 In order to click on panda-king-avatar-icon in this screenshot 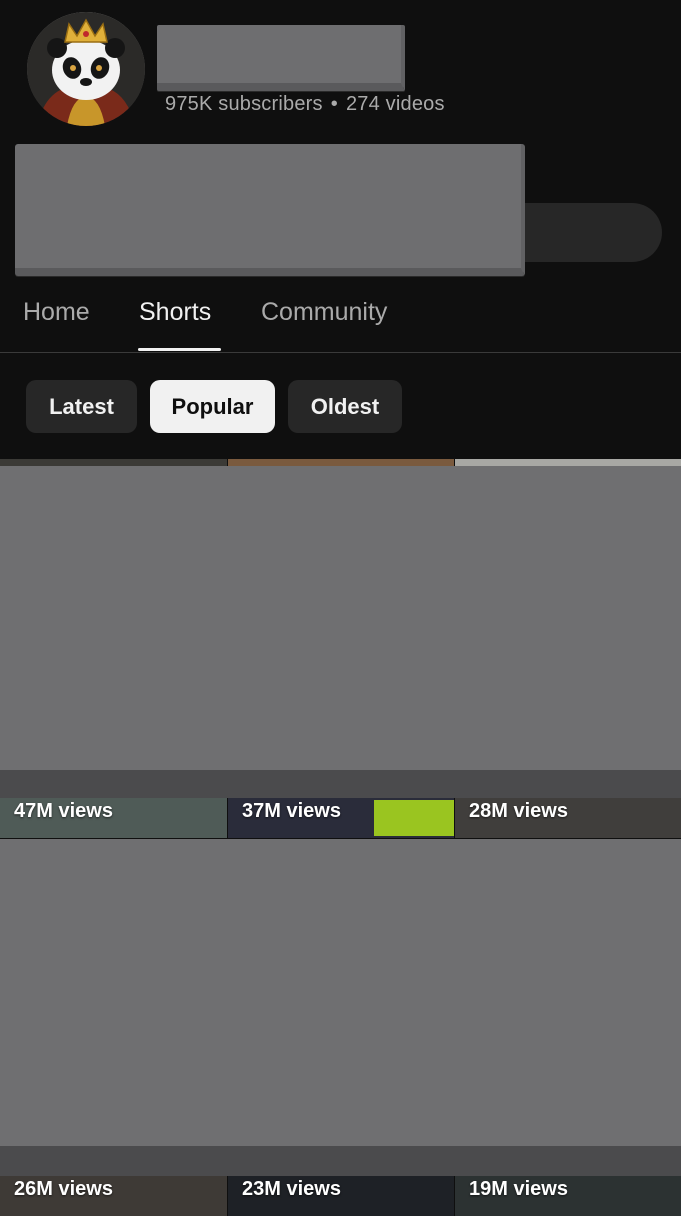, I will do `click(86, 69)`.